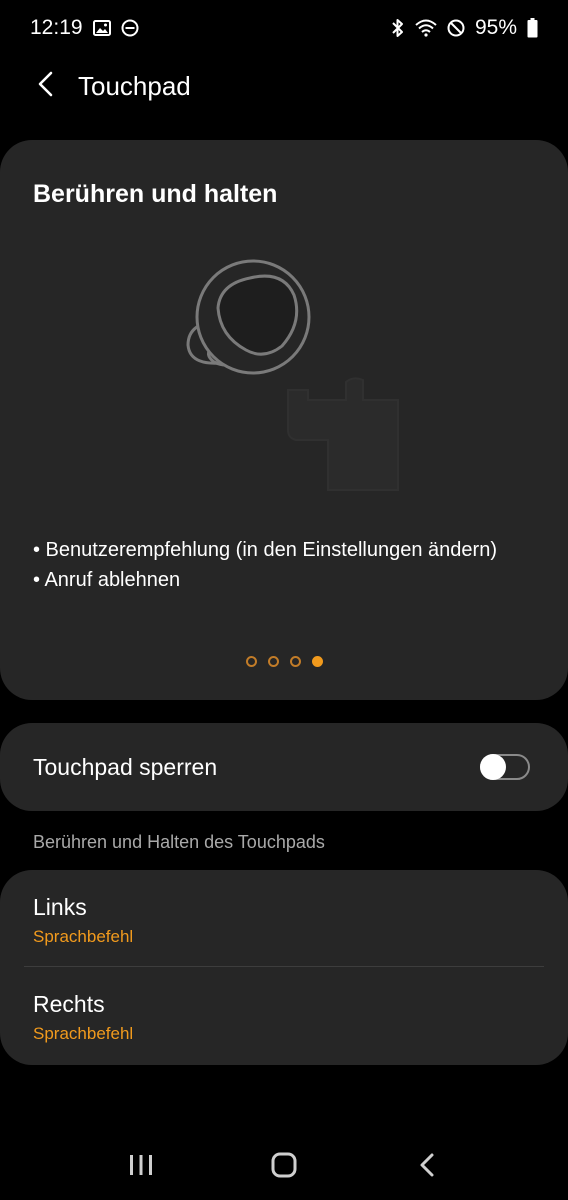  I want to click on section-header: Berühren und Halten des Touchpads, so click(179, 842).